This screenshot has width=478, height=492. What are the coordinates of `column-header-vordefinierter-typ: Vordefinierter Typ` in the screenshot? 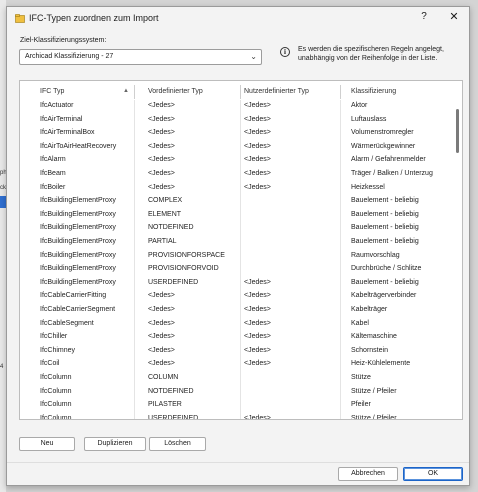 It's located at (175, 91).